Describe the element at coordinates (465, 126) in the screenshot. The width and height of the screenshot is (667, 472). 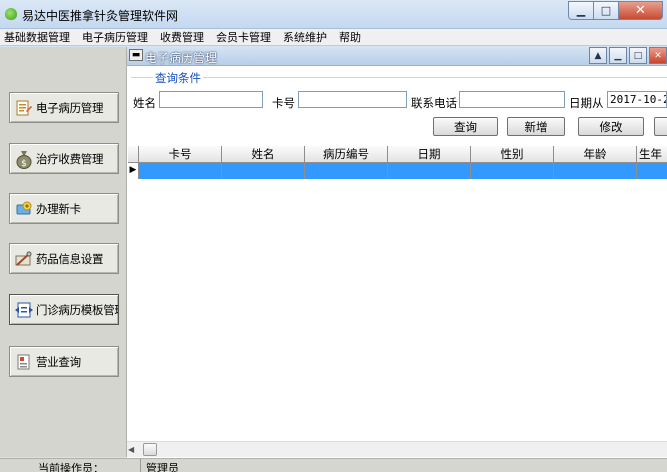
I see `query-button: 查询` at that location.